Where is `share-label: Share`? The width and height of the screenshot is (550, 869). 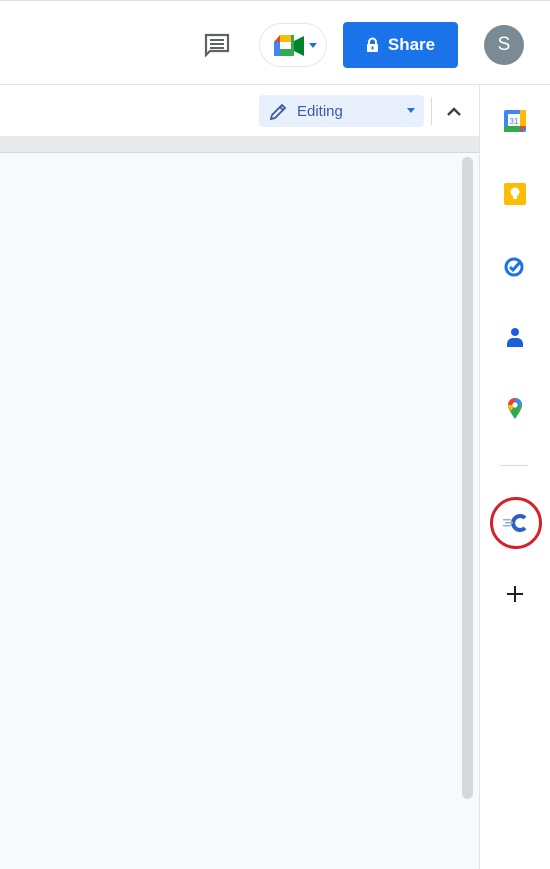 share-label: Share is located at coordinates (411, 44).